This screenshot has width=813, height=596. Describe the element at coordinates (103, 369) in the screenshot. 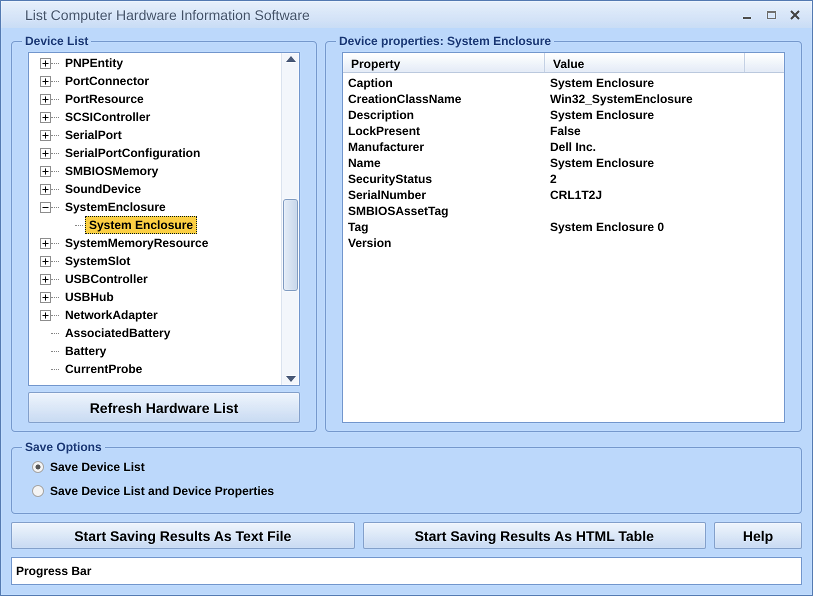

I see `tree-item: CurrentProbe` at that location.